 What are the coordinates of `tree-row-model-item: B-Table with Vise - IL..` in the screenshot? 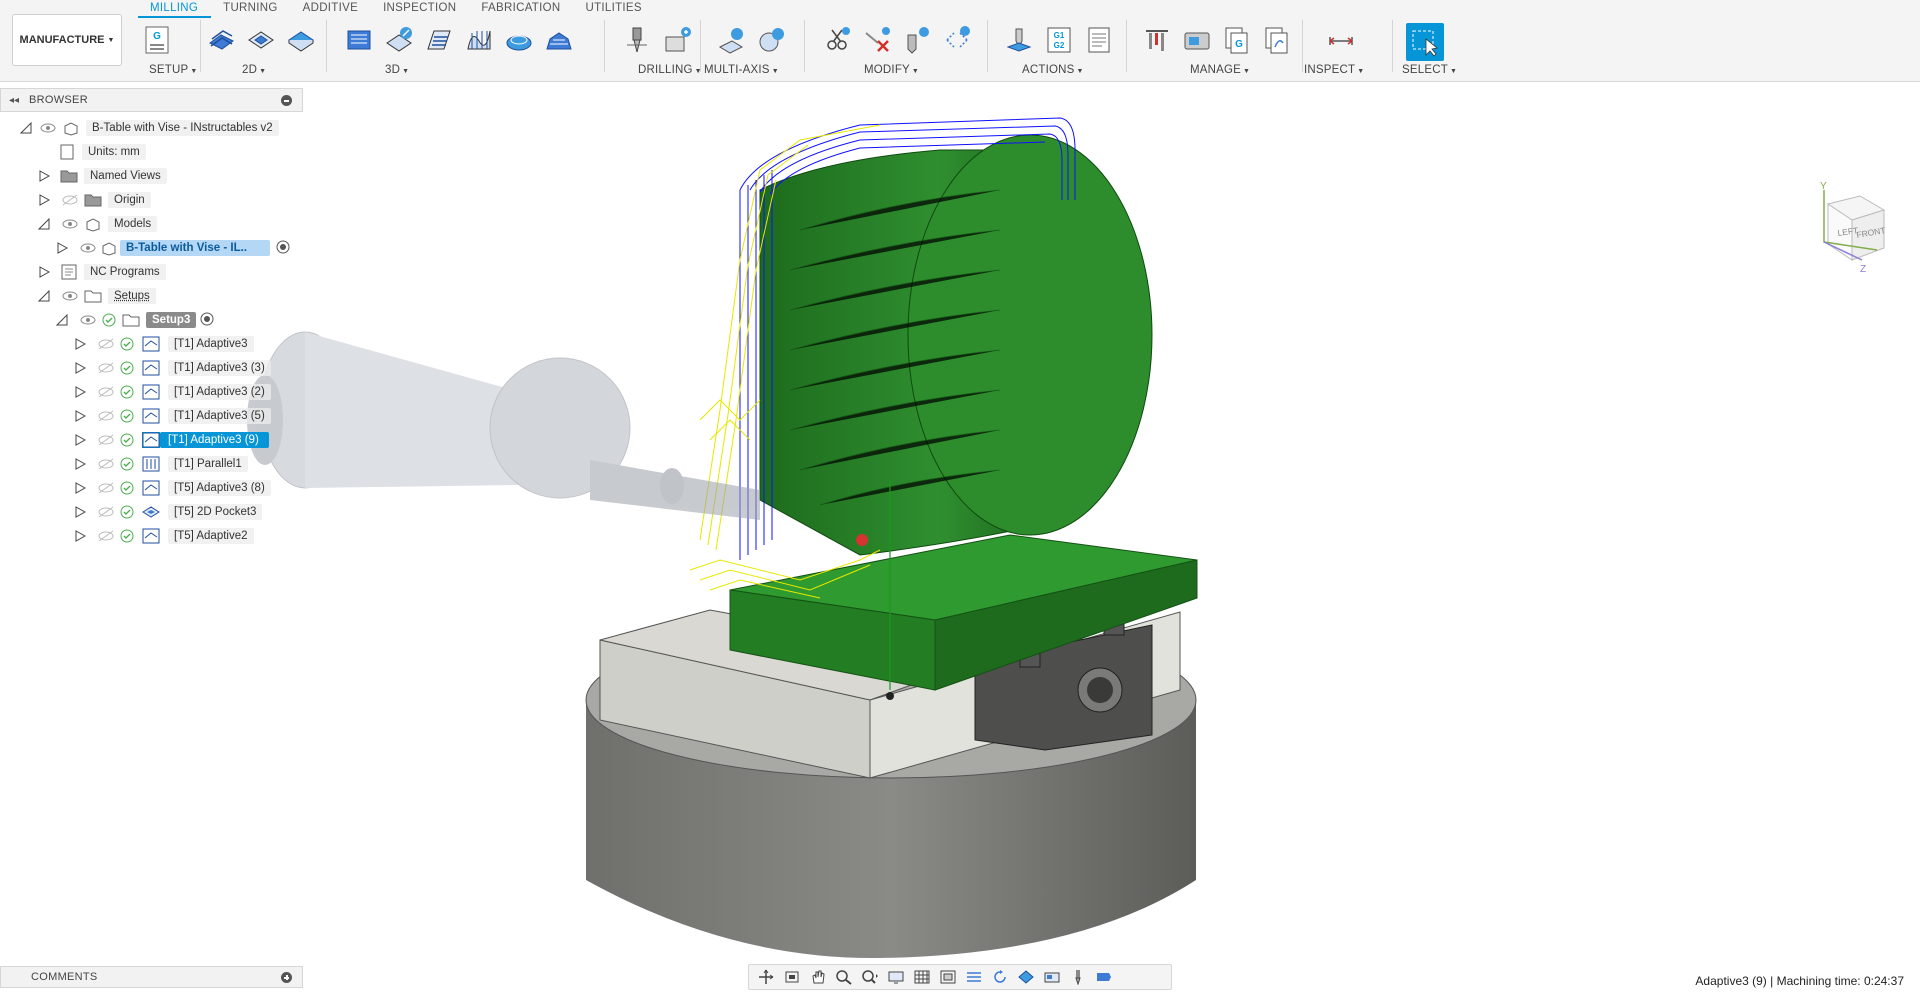 It's located at (173, 248).